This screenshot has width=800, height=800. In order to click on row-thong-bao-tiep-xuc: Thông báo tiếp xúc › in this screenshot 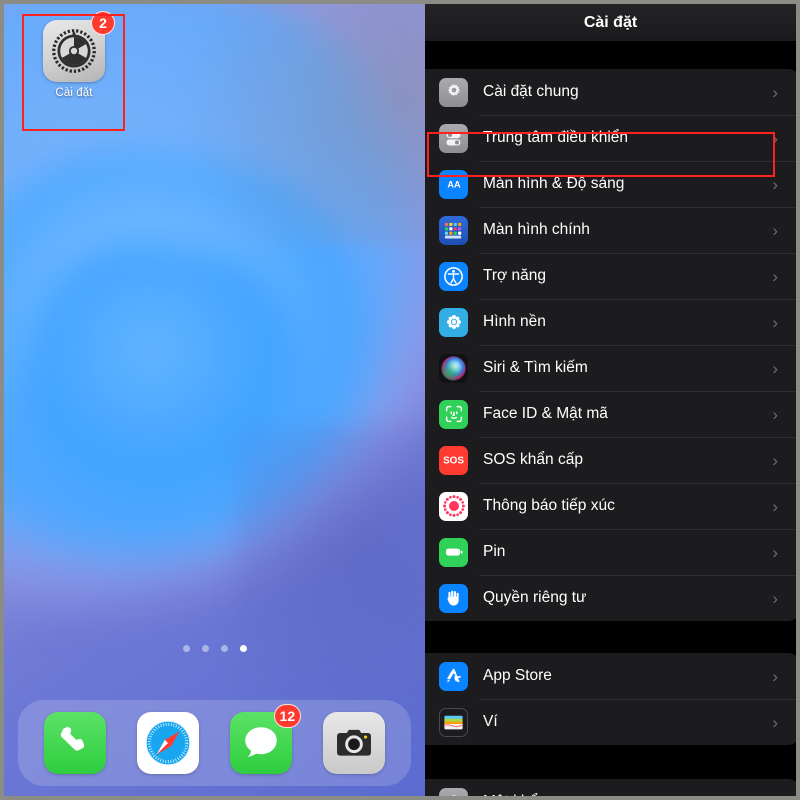, I will do `click(610, 506)`.